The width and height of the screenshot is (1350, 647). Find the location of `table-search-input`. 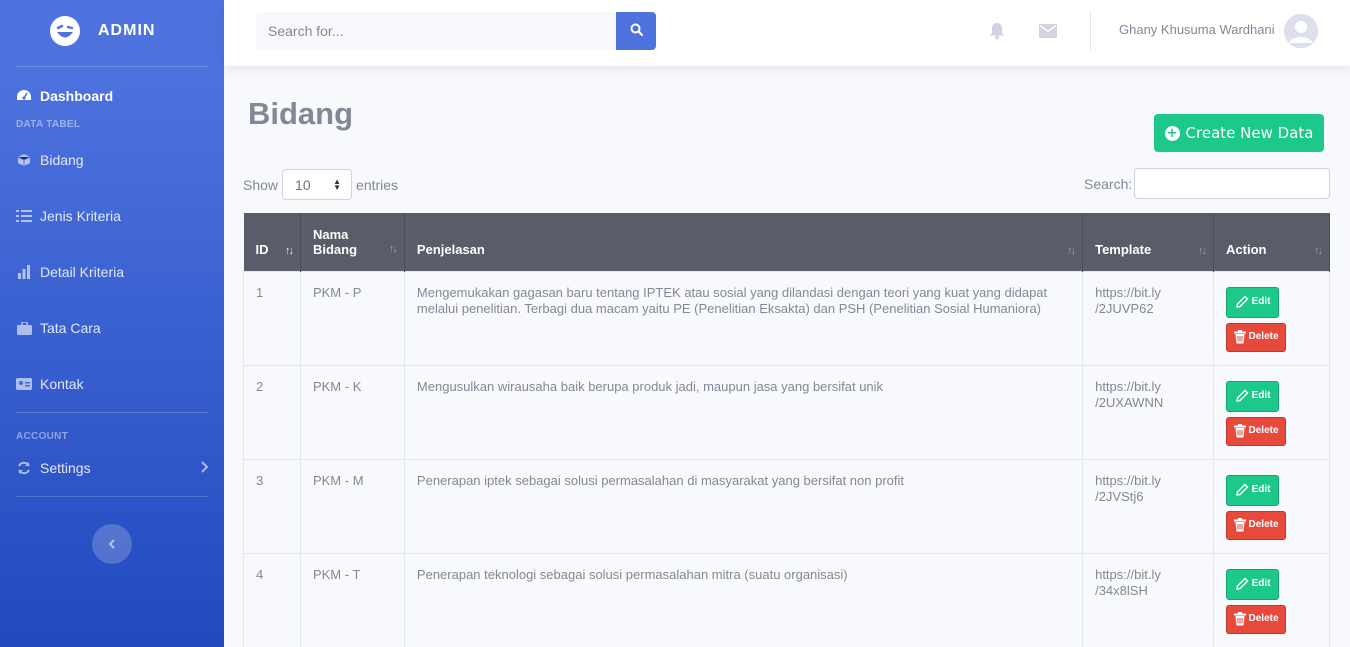

table-search-input is located at coordinates (1232, 183).